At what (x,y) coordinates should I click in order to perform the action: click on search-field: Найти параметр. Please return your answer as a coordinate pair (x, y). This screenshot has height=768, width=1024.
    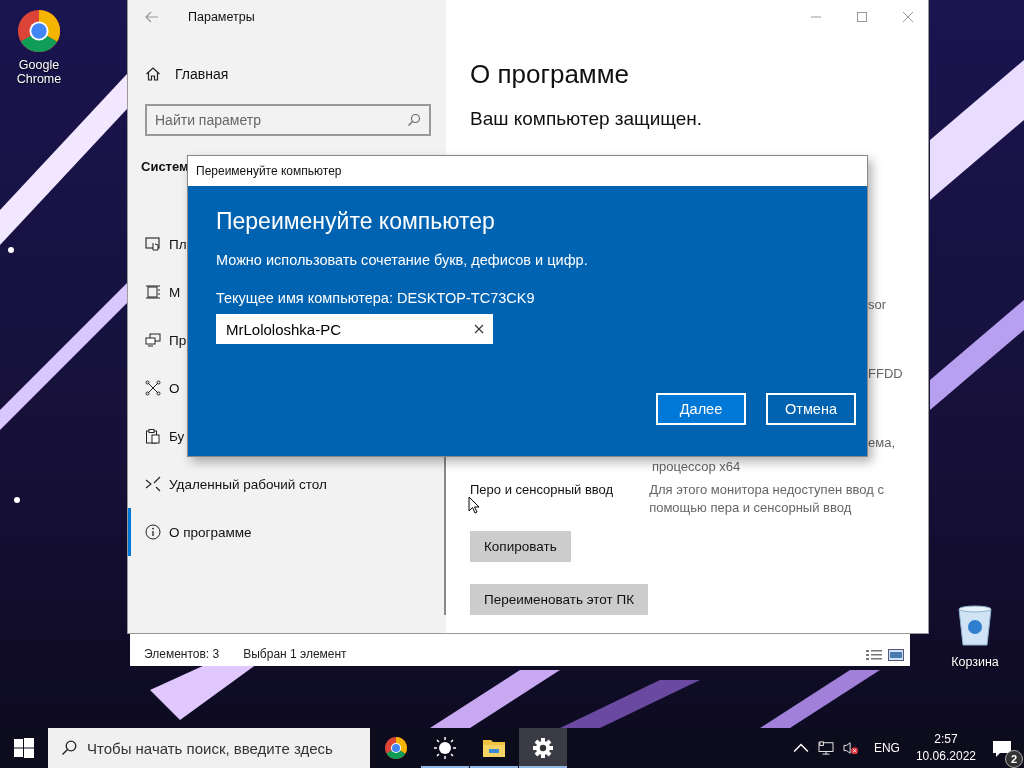
    Looking at the image, I should click on (288, 120).